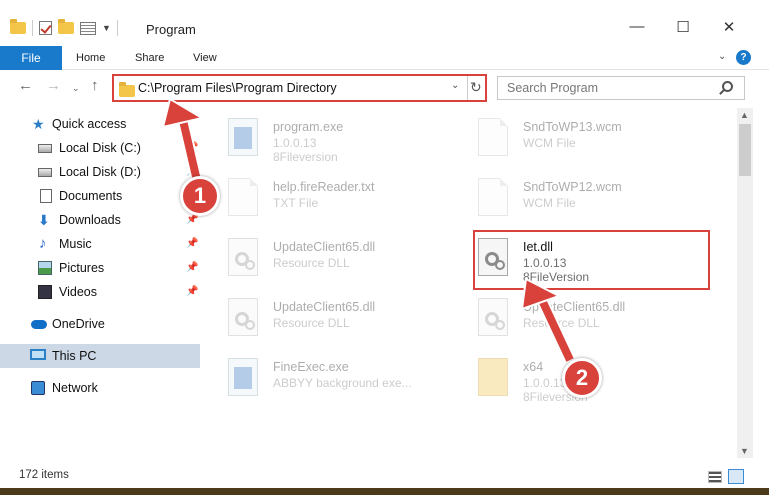 The width and height of the screenshot is (769, 495). Describe the element at coordinates (95, 85) in the screenshot. I see `up-button: ↑` at that location.